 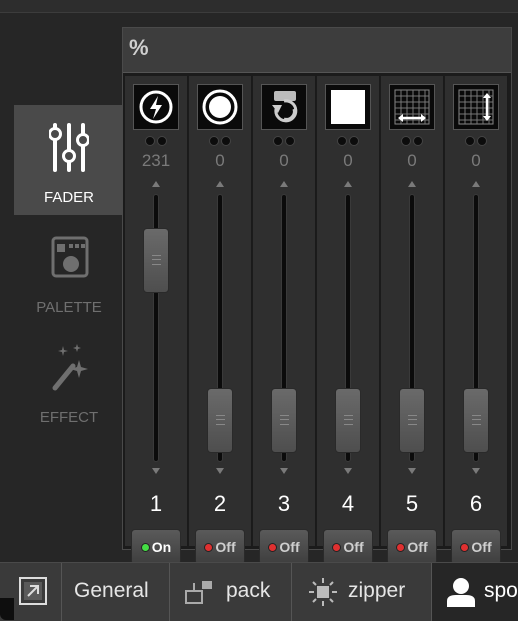 I want to click on fader-sliders-icon, so click(x=69, y=147).